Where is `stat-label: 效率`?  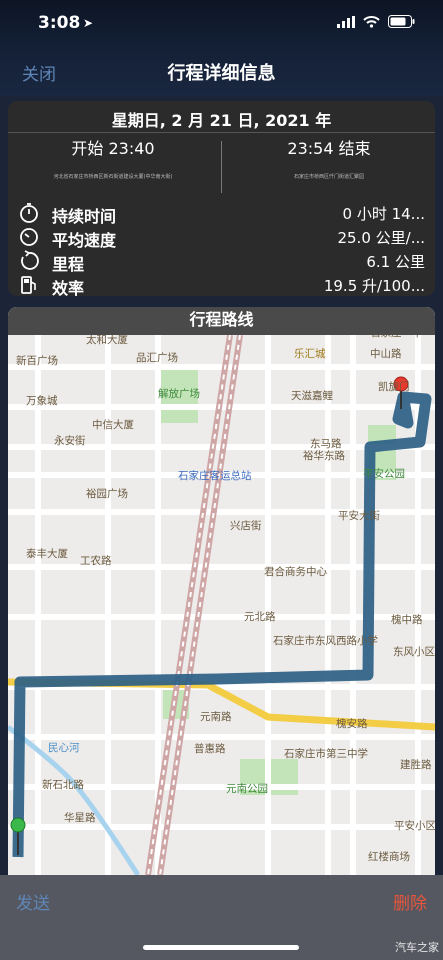 stat-label: 效率 is located at coordinates (68, 287).